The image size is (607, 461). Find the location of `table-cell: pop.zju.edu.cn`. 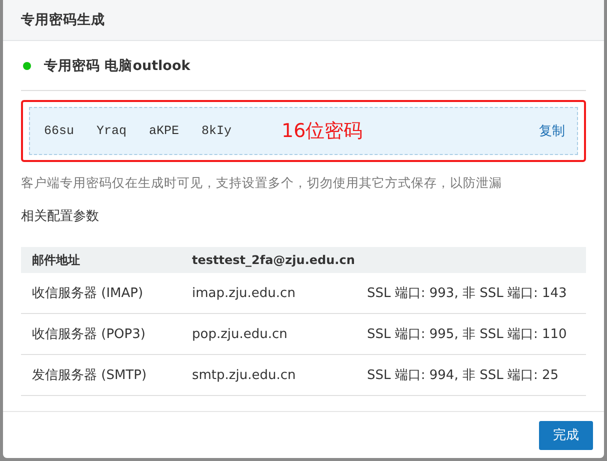

table-cell: pop.zju.edu.cn is located at coordinates (268, 334).